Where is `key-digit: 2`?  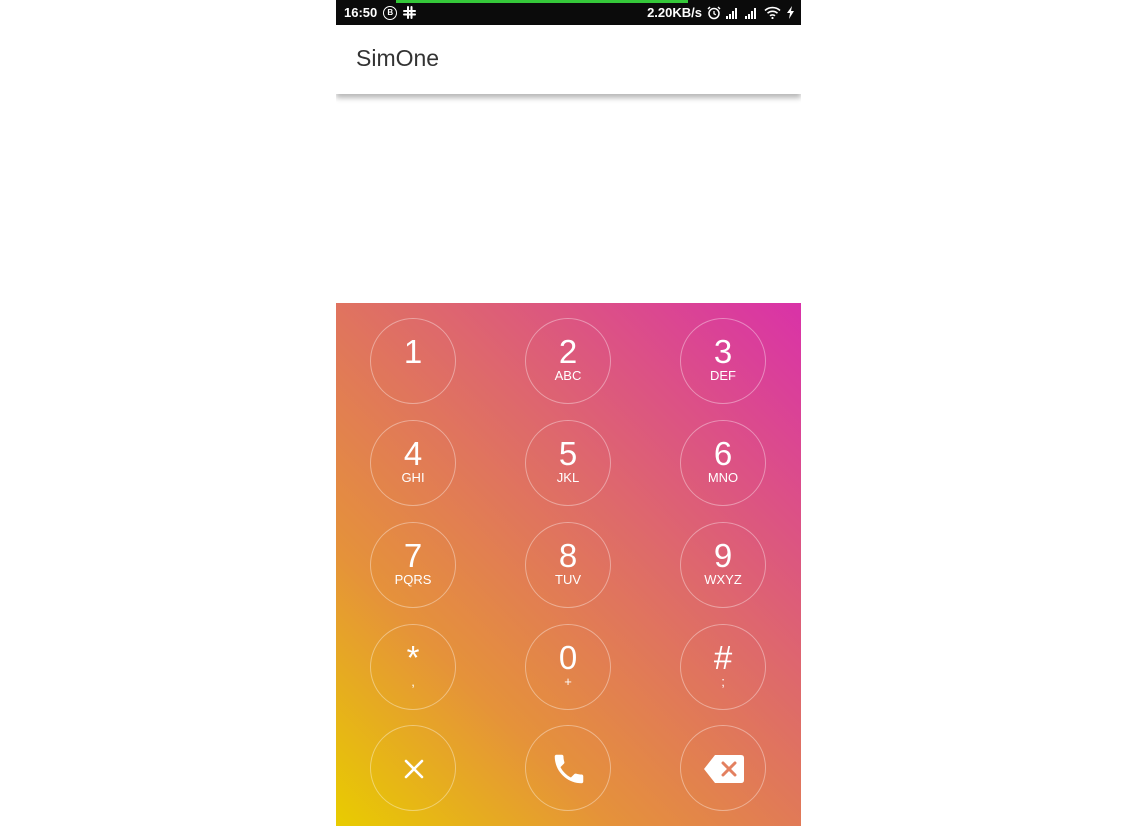 key-digit: 2 is located at coordinates (568, 351).